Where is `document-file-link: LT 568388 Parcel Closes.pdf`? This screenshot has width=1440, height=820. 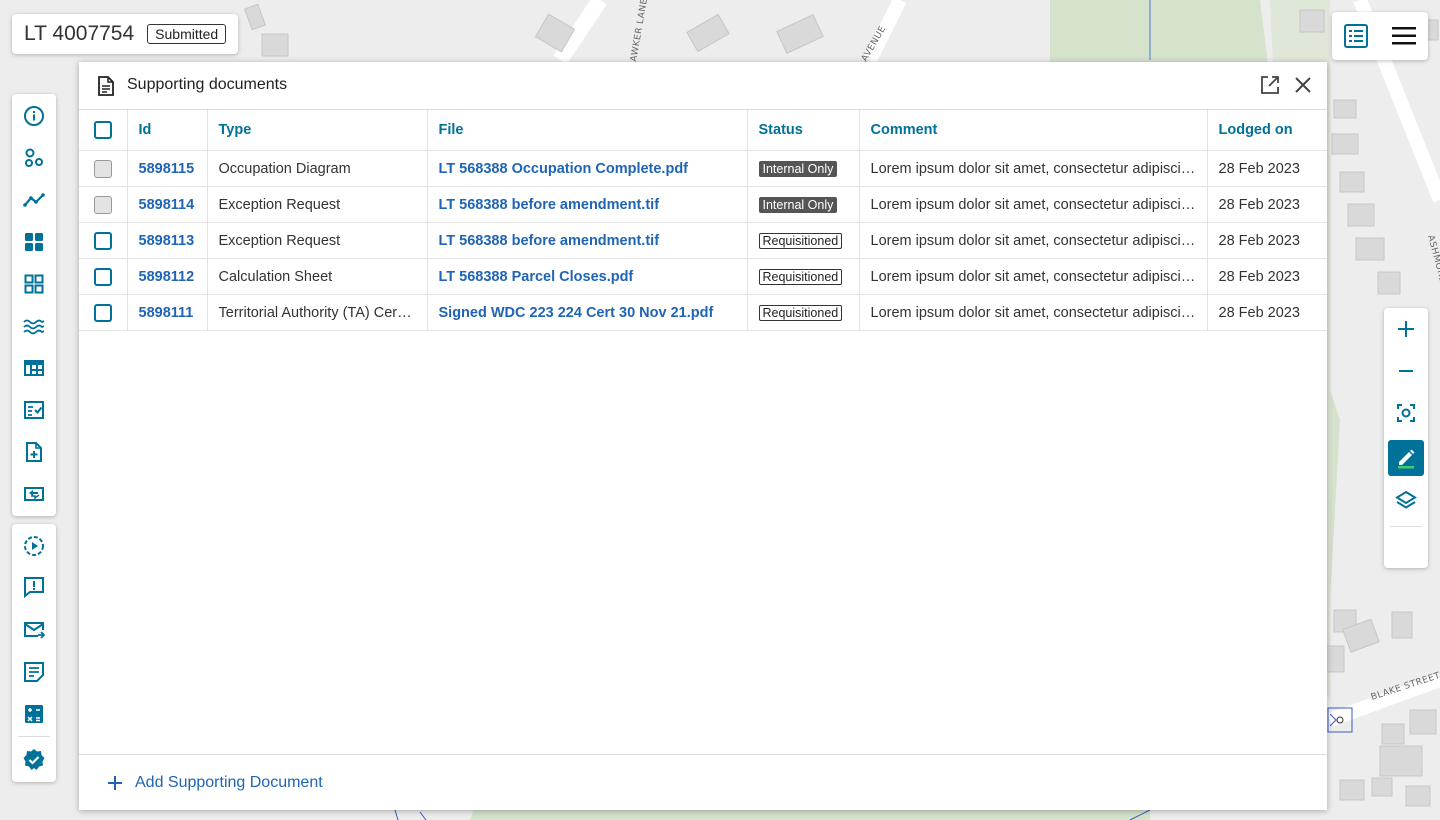
document-file-link: LT 568388 Parcel Closes.pdf is located at coordinates (587, 276).